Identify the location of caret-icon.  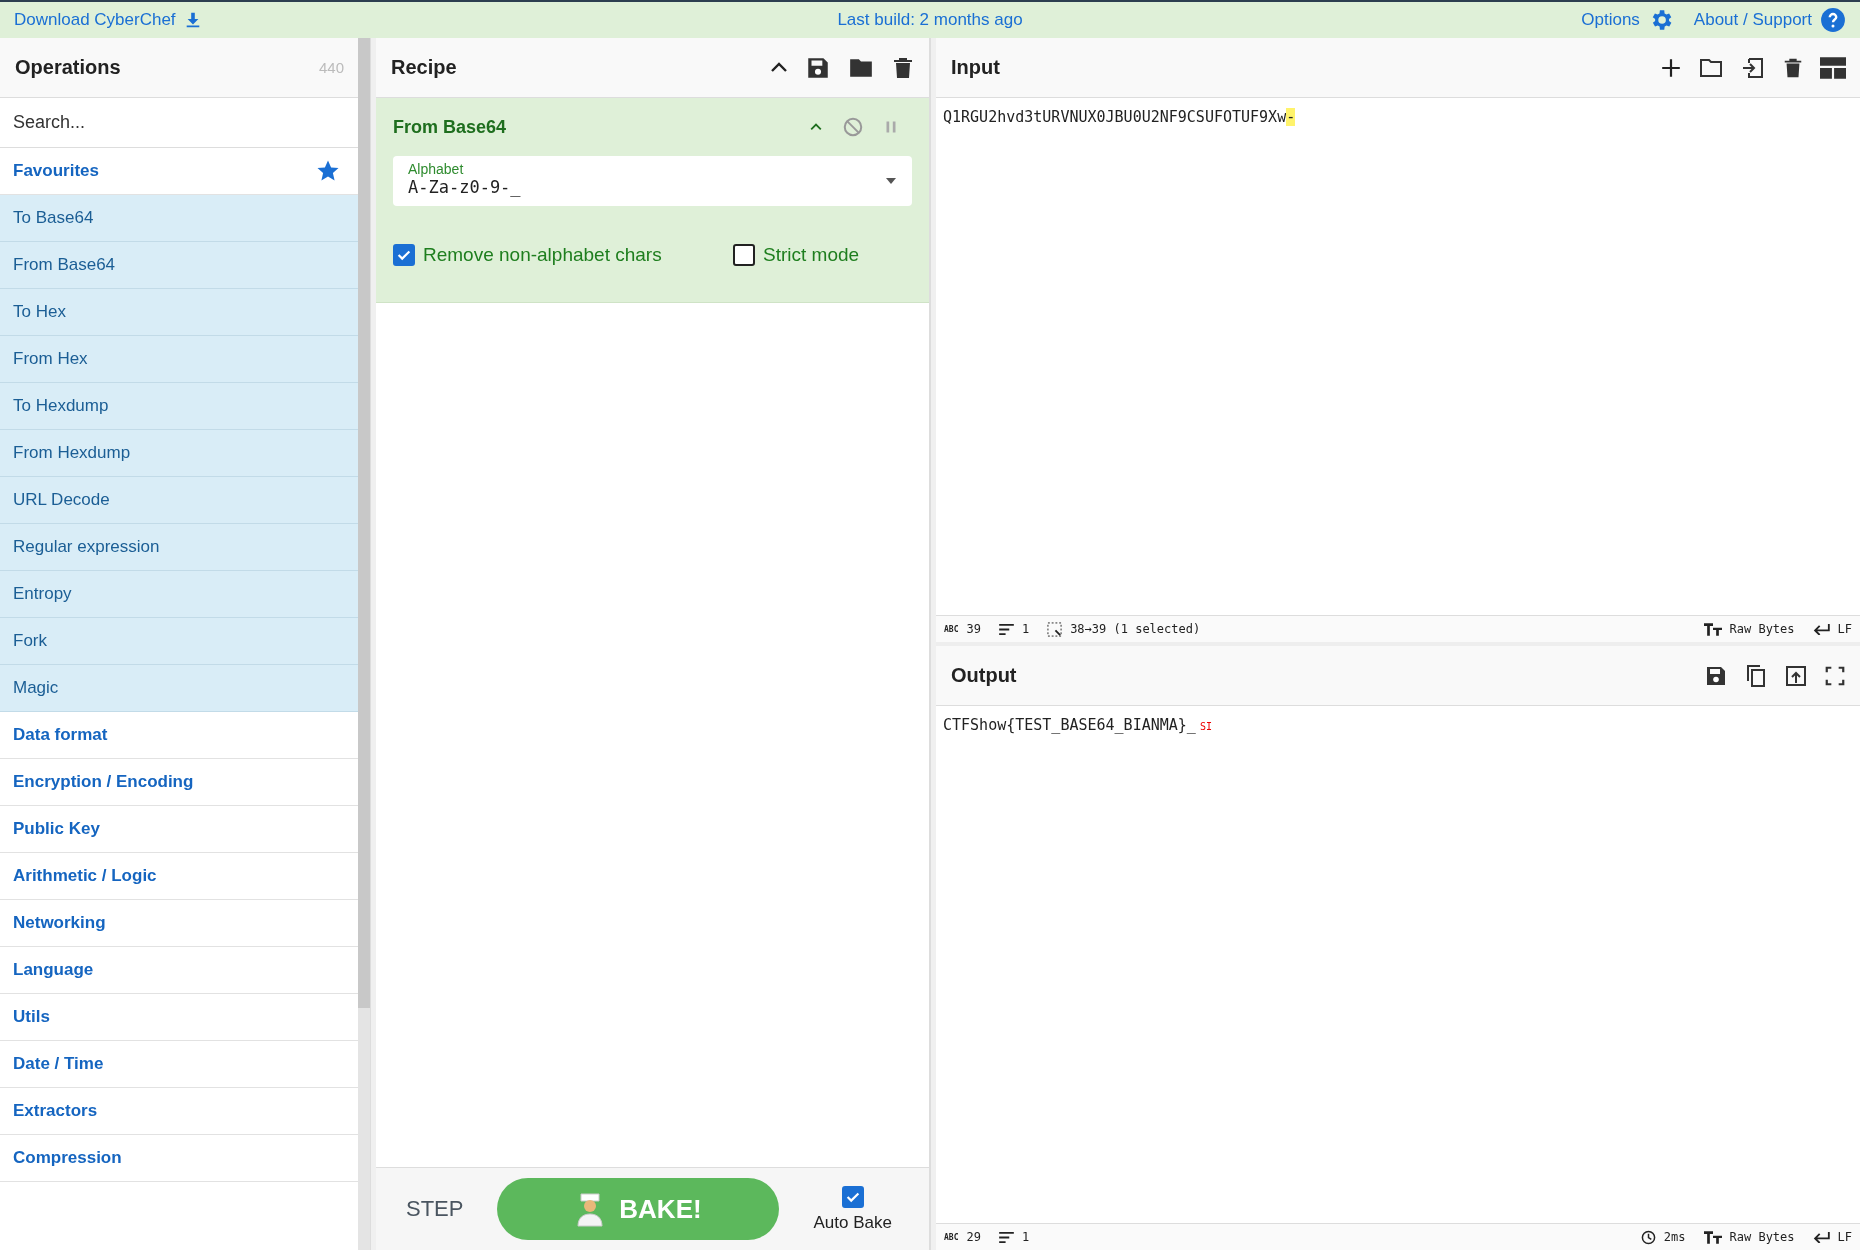
(891, 181).